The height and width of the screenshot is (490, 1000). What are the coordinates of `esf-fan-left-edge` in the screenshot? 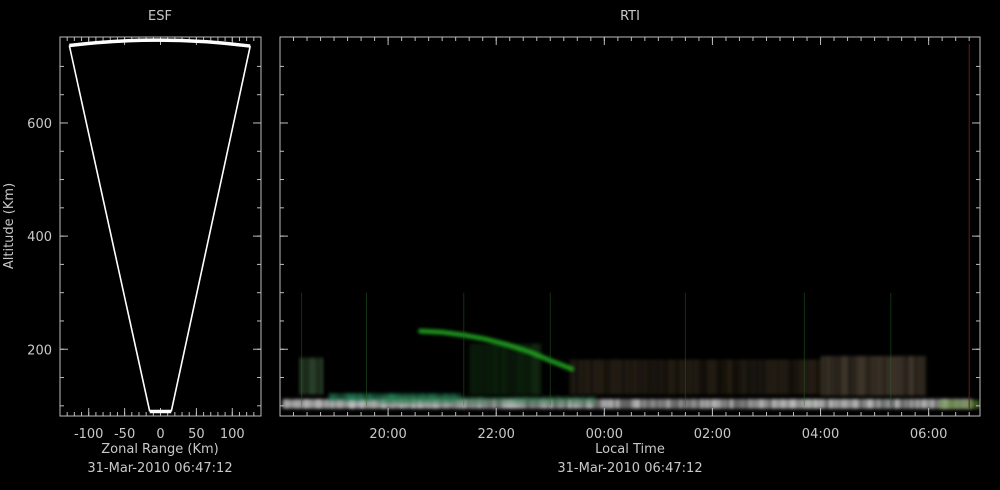 It's located at (109, 228).